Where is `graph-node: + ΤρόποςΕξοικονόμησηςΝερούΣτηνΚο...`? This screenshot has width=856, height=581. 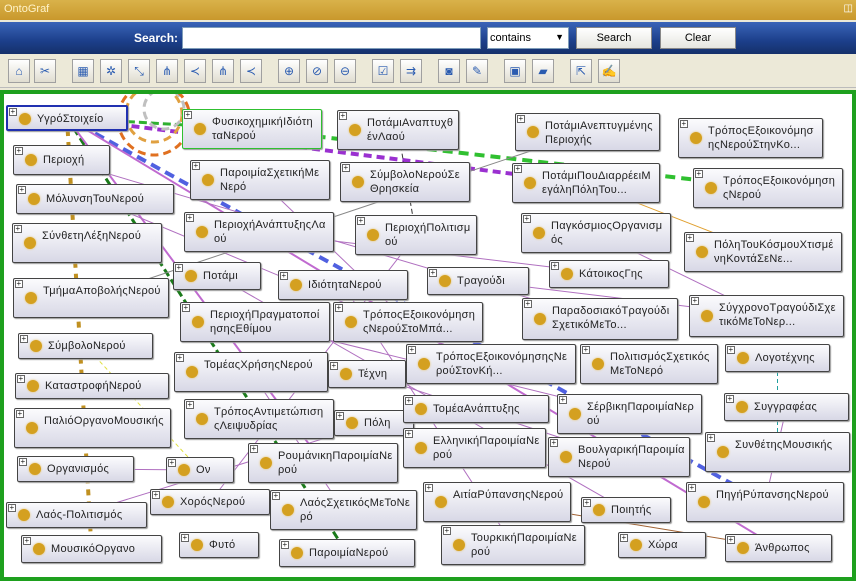 graph-node: + ΤρόποςΕξοικονόμησηςΝερούΣτηνΚο... is located at coordinates (750, 138).